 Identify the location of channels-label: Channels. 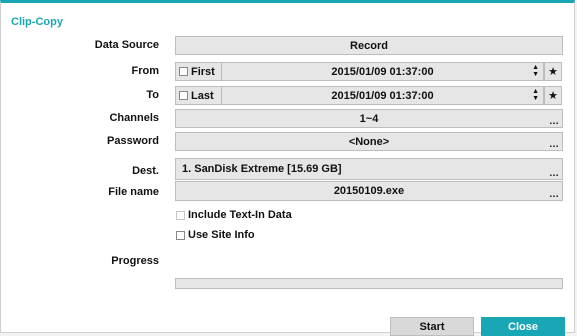
(134, 118).